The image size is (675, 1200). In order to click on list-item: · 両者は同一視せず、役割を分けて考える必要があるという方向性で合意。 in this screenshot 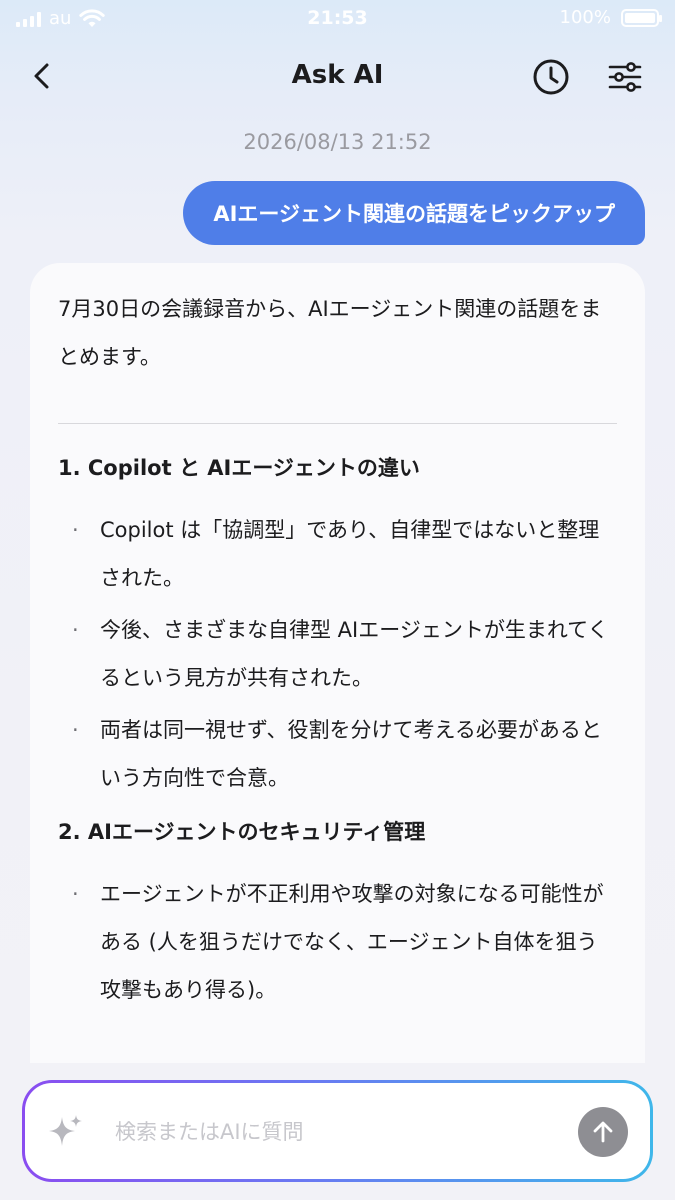, I will do `click(337, 754)`.